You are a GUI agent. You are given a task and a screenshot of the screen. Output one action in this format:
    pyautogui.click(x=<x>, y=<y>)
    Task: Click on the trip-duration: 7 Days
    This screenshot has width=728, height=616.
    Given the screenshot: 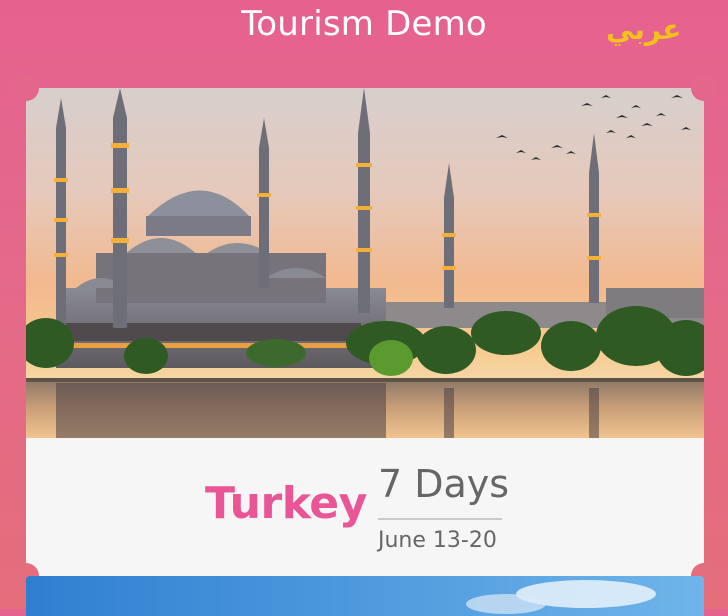 What is the action you would take?
    pyautogui.click(x=444, y=484)
    